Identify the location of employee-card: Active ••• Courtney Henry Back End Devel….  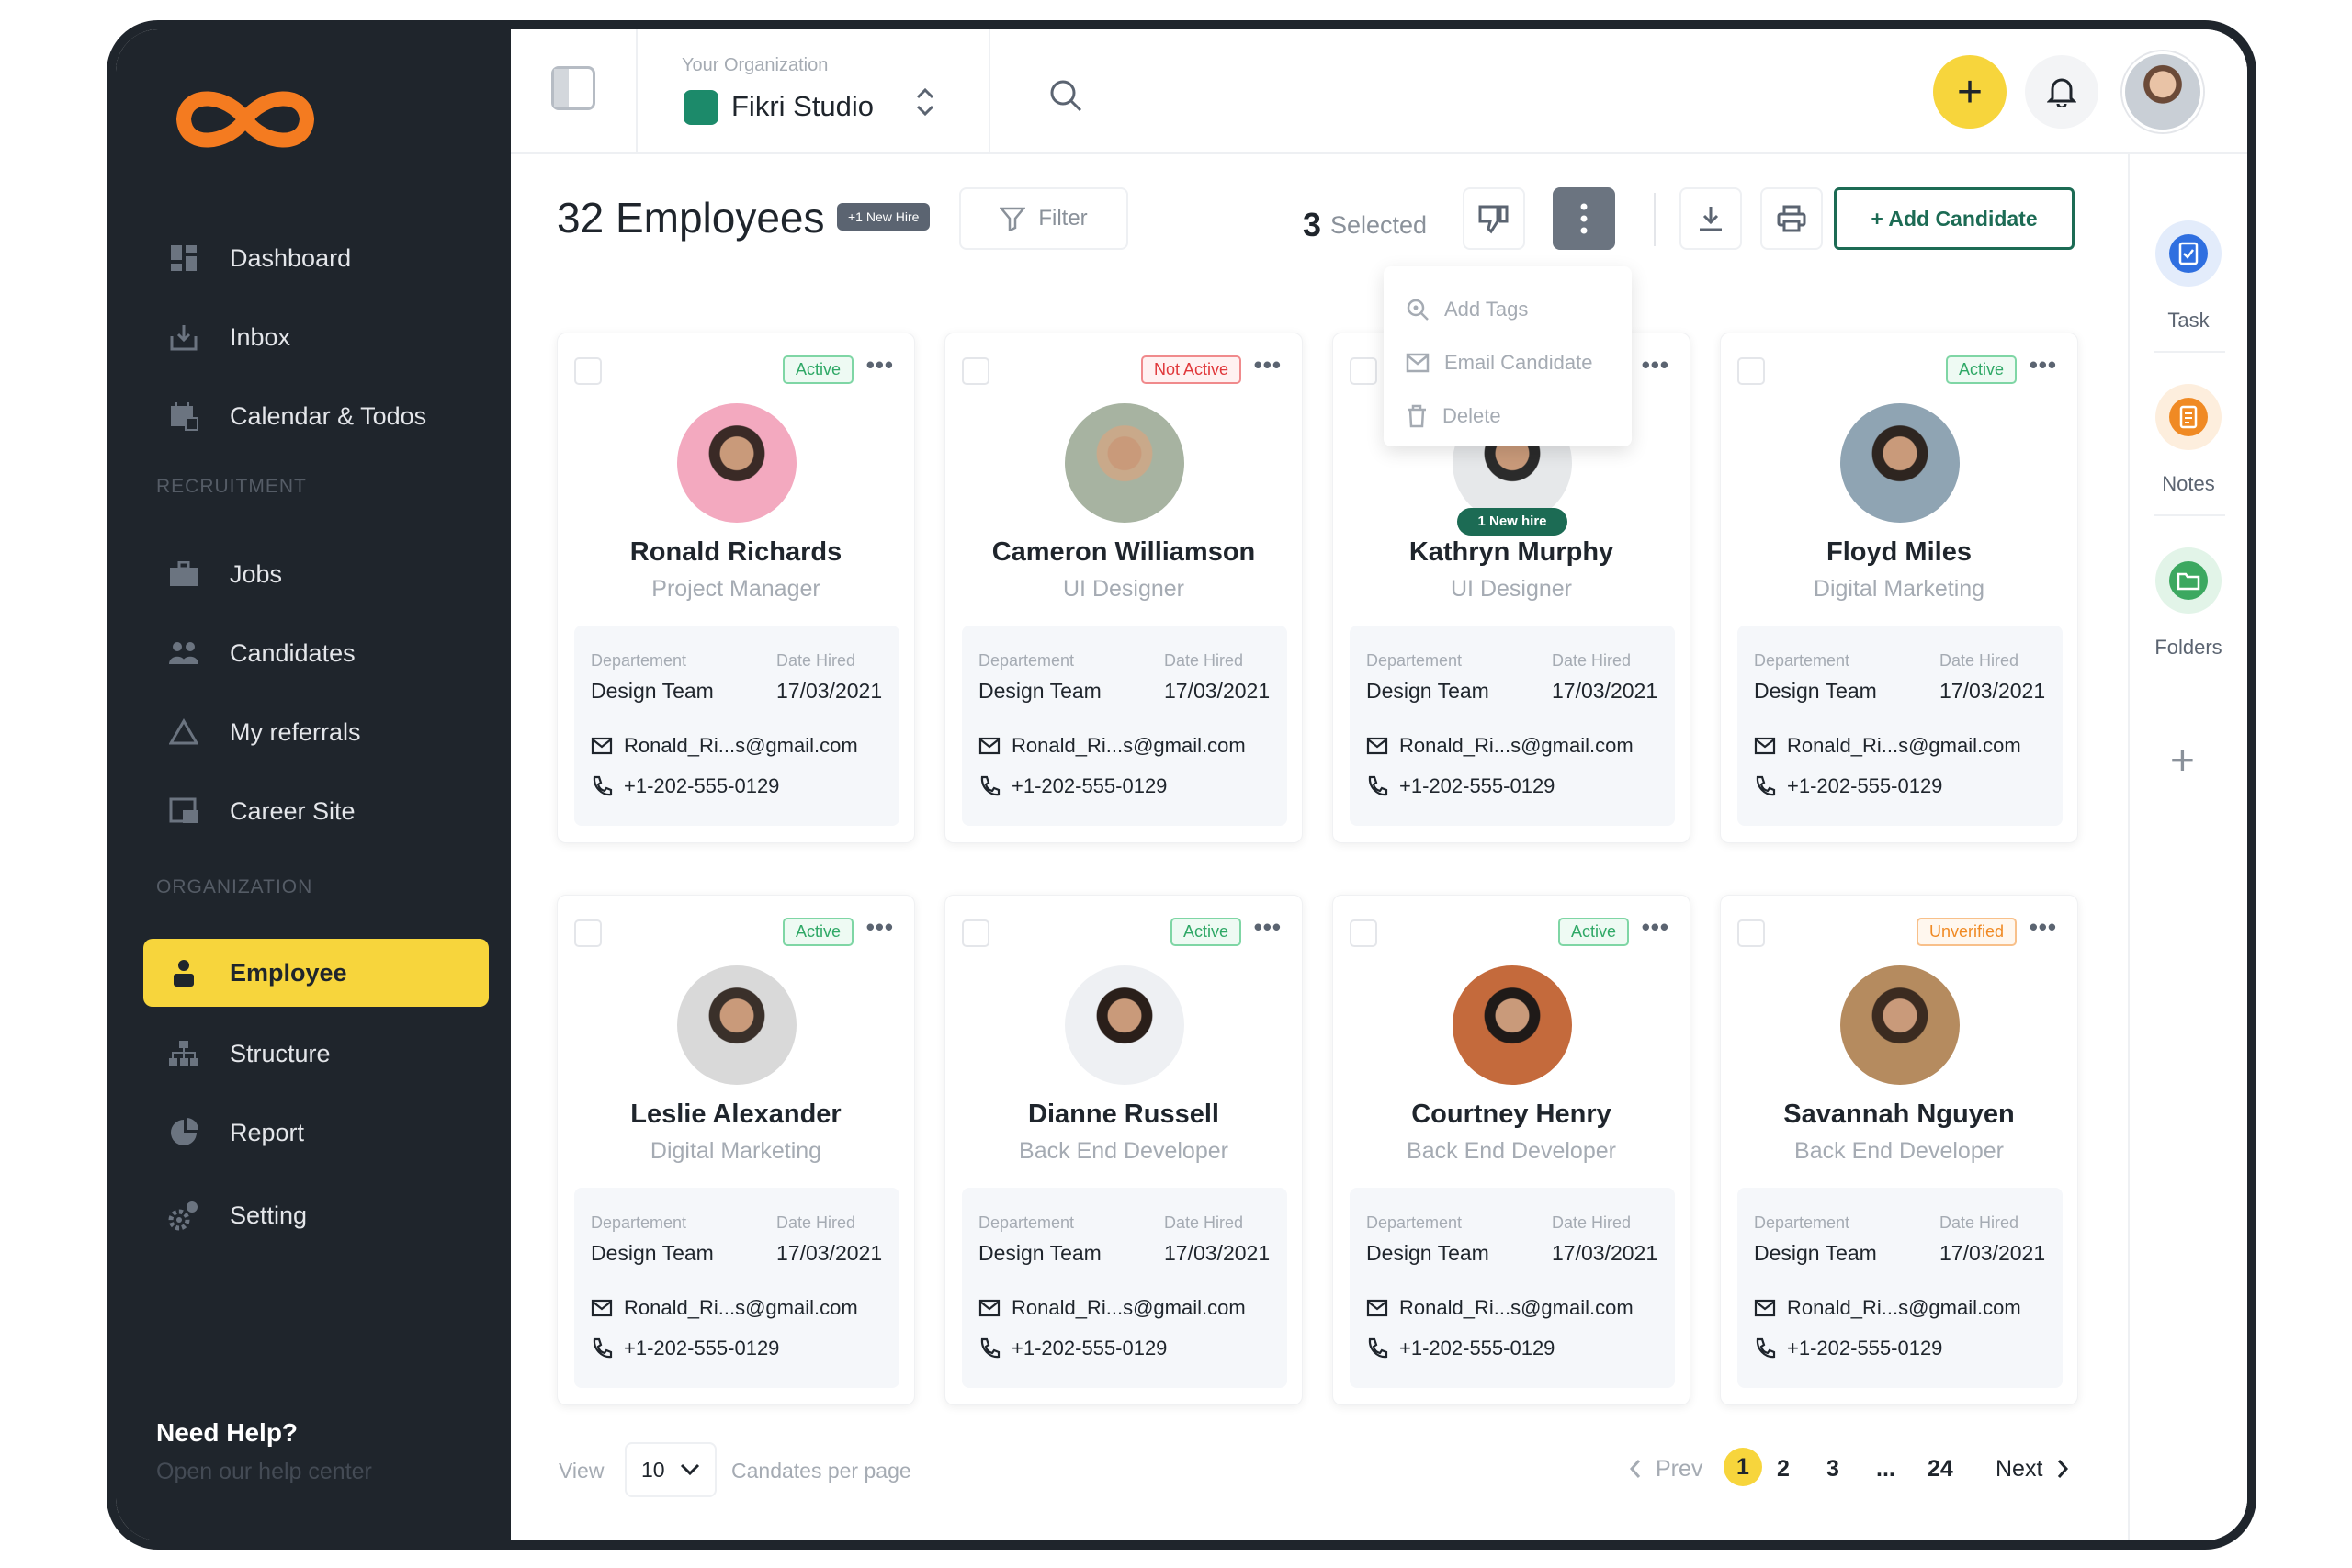
(1511, 1150).